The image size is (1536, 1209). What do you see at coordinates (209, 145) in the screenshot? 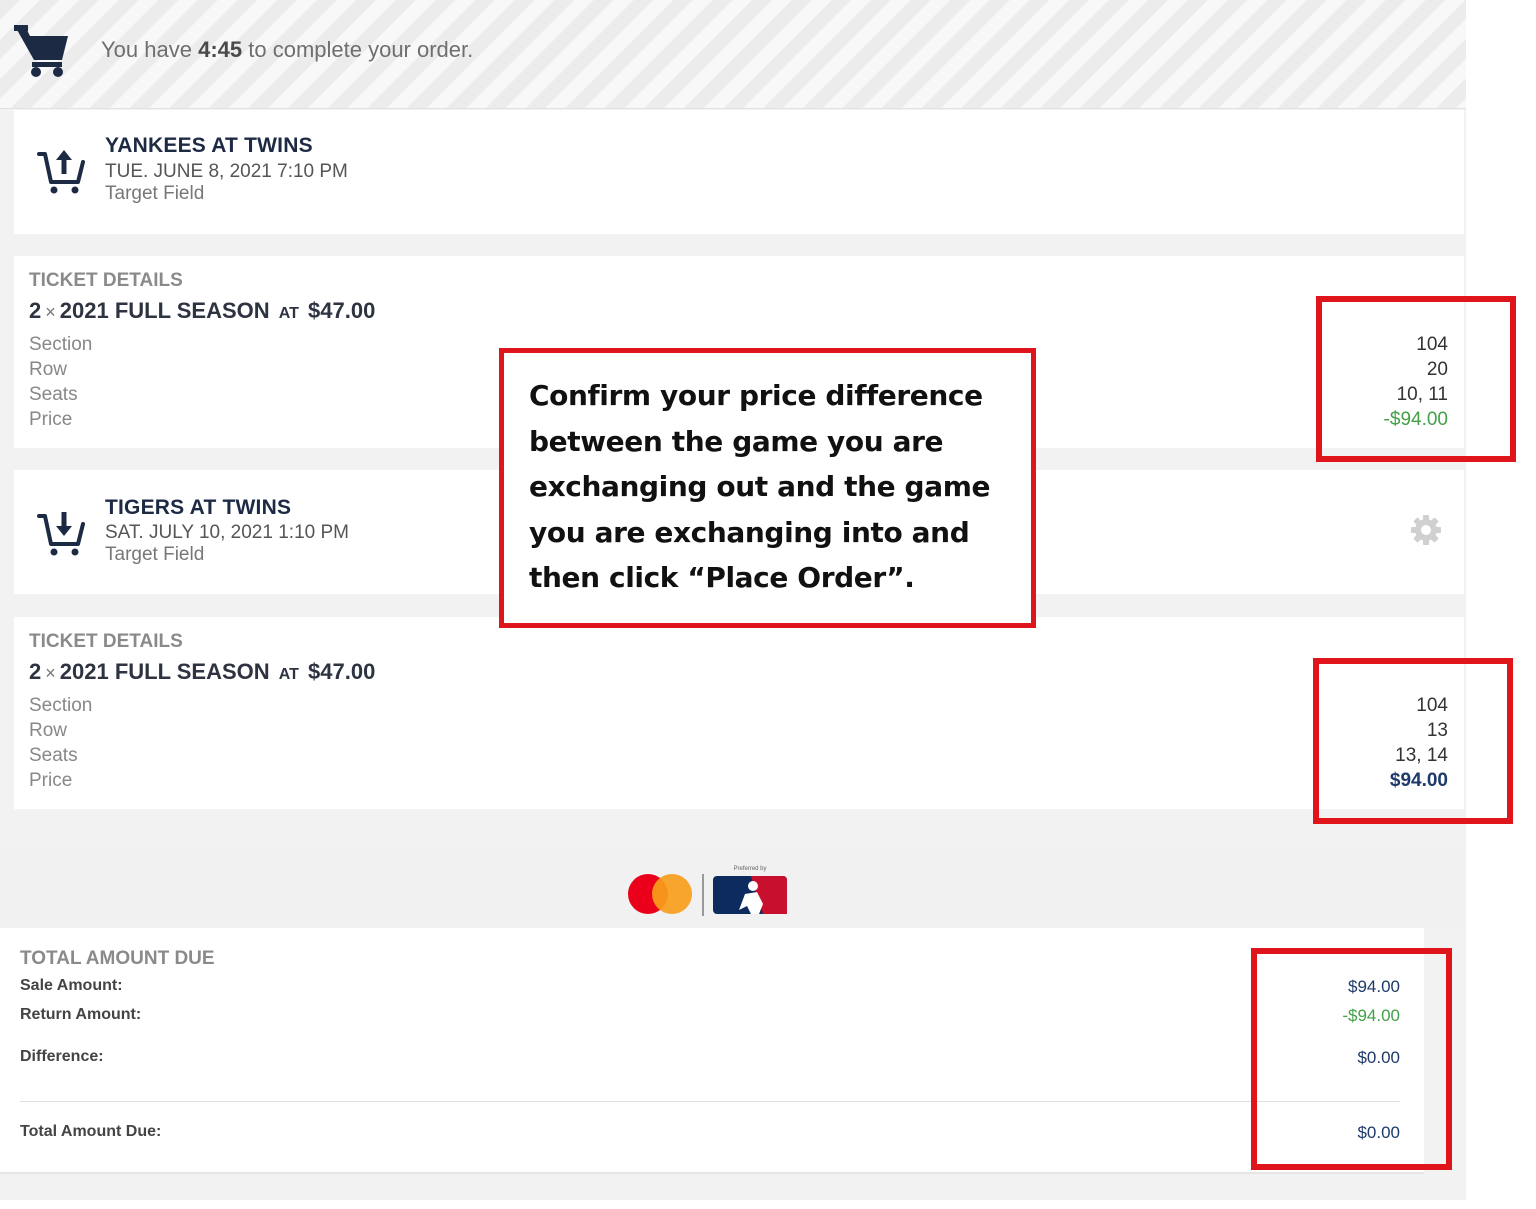
I see `event-title: YANKEES AT TWINS` at bounding box center [209, 145].